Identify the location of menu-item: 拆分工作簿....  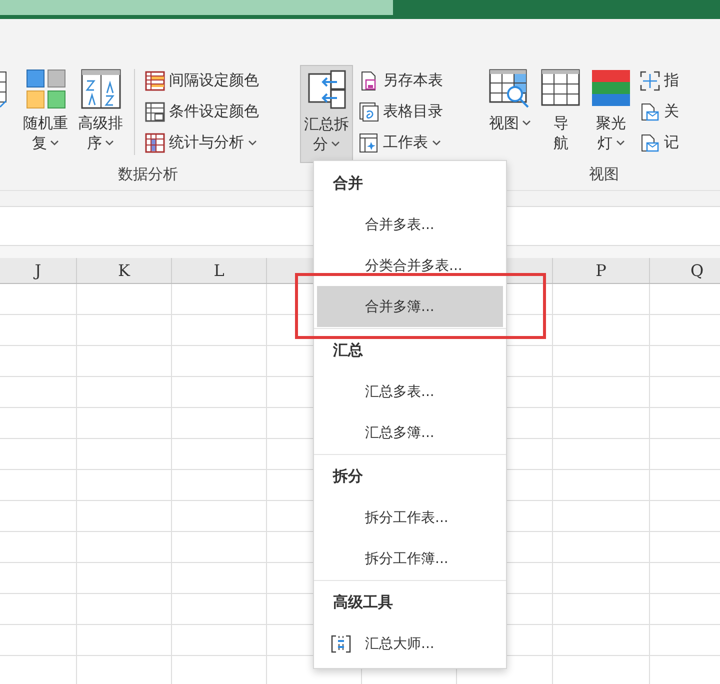
(410, 558).